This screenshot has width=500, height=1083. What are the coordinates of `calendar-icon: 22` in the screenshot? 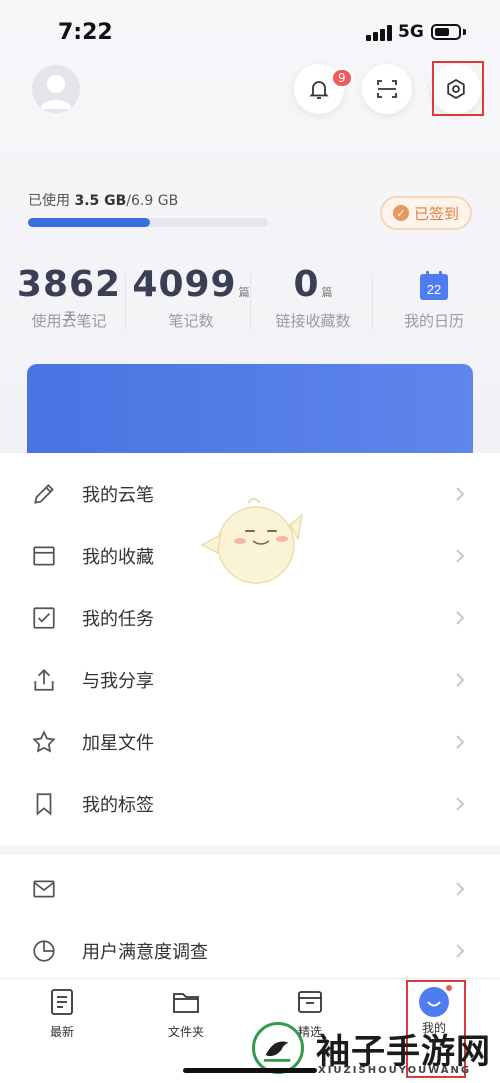 It's located at (434, 286).